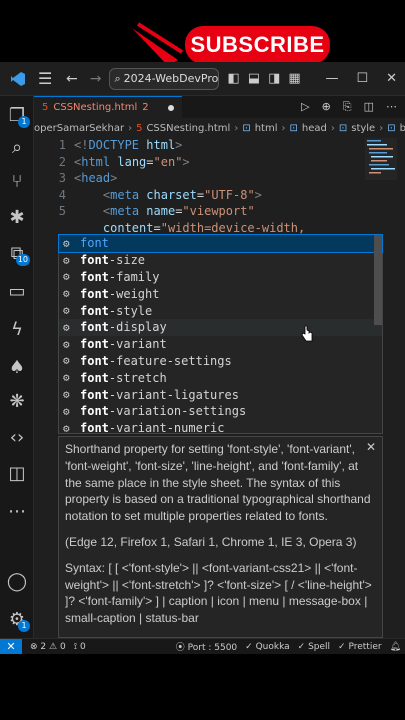 Image resolution: width=405 pixels, height=720 pixels. Describe the element at coordinates (120, 293) in the screenshot. I see `suggestion-label: font-weight` at that location.